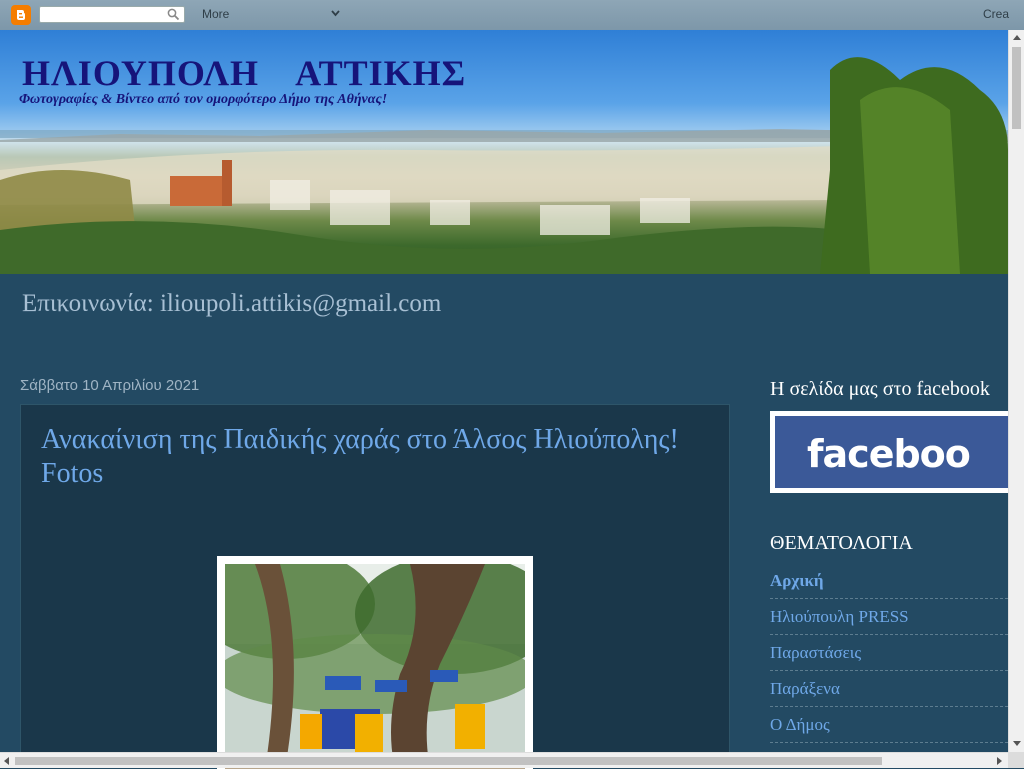 Image resolution: width=1024 pixels, height=769 pixels. What do you see at coordinates (889, 617) in the screenshot?
I see `category-link-press: Ηλιούπουλη PRESS` at bounding box center [889, 617].